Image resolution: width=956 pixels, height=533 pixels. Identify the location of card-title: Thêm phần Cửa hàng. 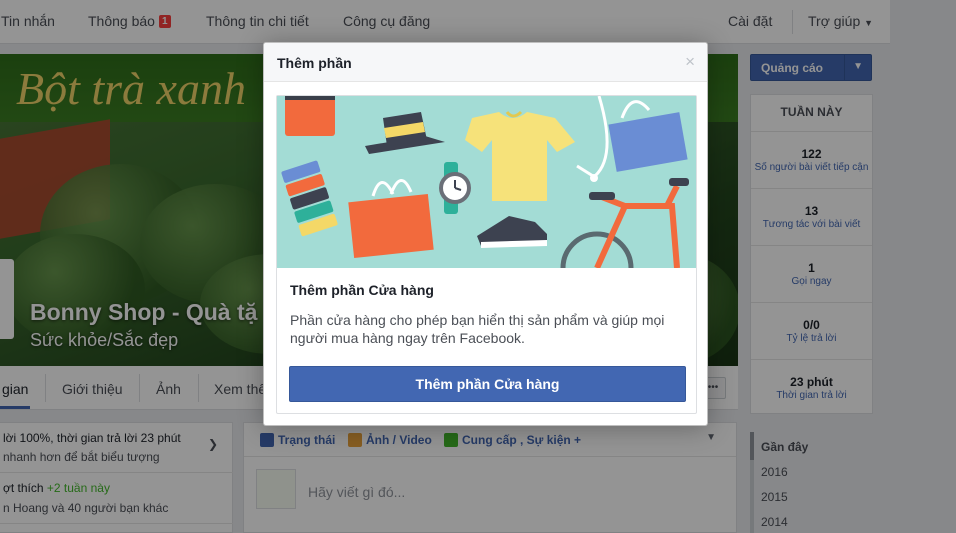
(362, 290).